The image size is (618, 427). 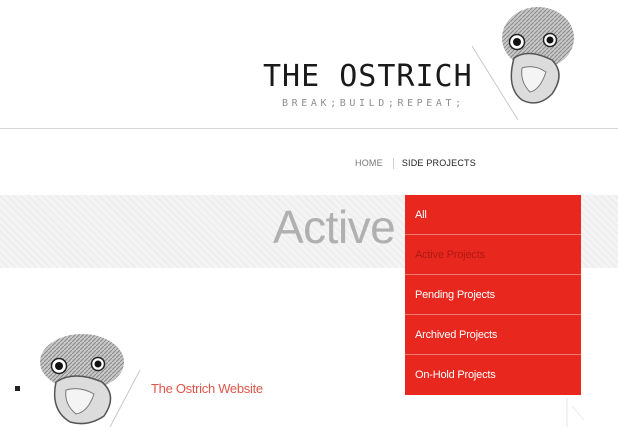 I want to click on page-edge-decoration, so click(x=575, y=412).